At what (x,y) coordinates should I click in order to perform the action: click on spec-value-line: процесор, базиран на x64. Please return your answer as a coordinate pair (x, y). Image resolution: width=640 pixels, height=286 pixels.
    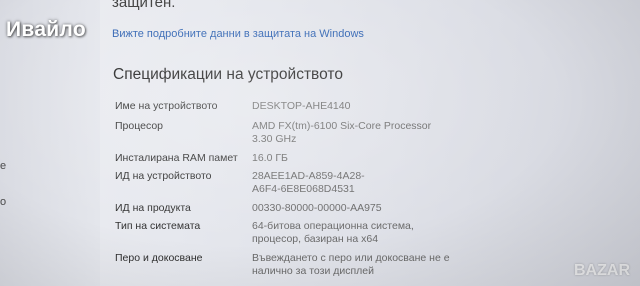
    Looking at the image, I should click on (315, 239).